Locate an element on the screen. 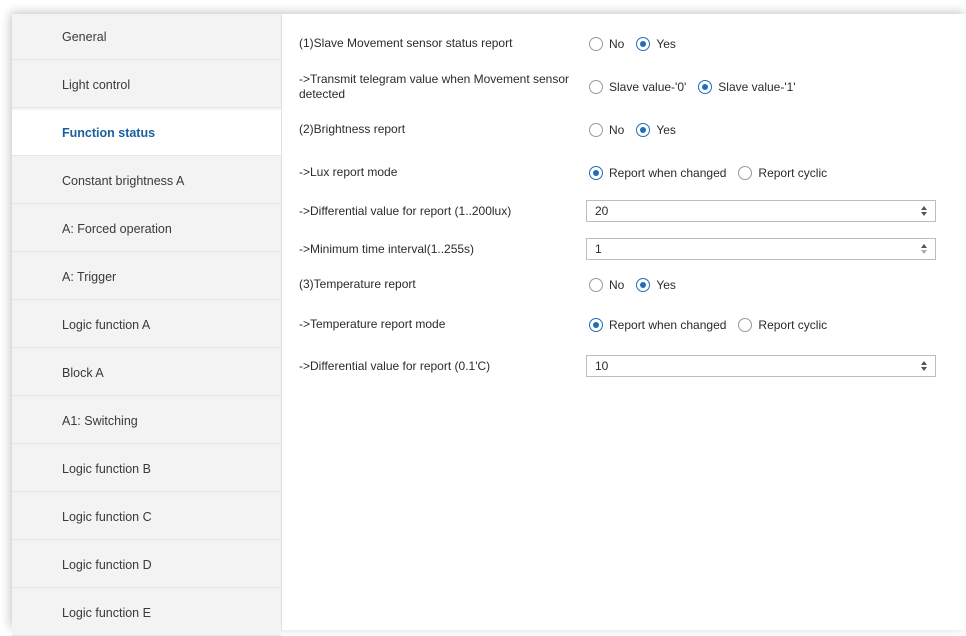  radio-group-brightness-report: No Yes is located at coordinates (638, 129).